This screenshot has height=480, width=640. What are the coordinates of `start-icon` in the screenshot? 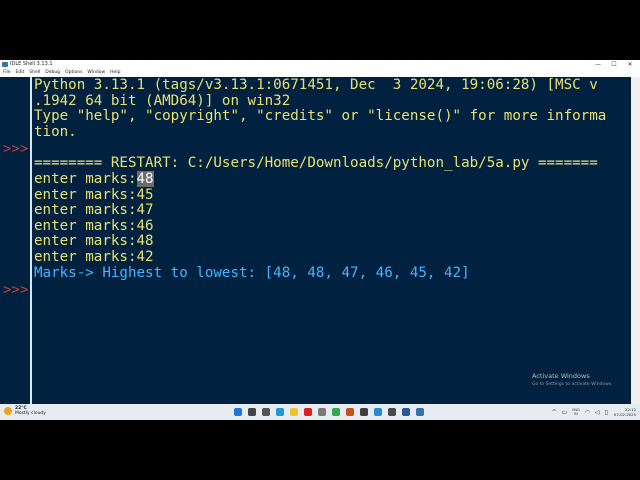 It's located at (238, 412).